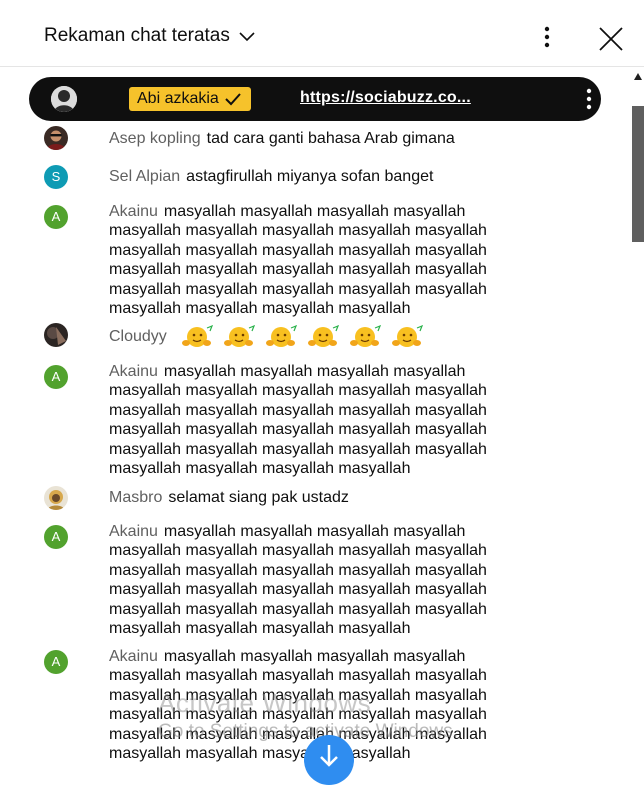 This screenshot has width=644, height=785. What do you see at coordinates (155, 138) in the screenshot?
I see `message-author: Asep kopling` at bounding box center [155, 138].